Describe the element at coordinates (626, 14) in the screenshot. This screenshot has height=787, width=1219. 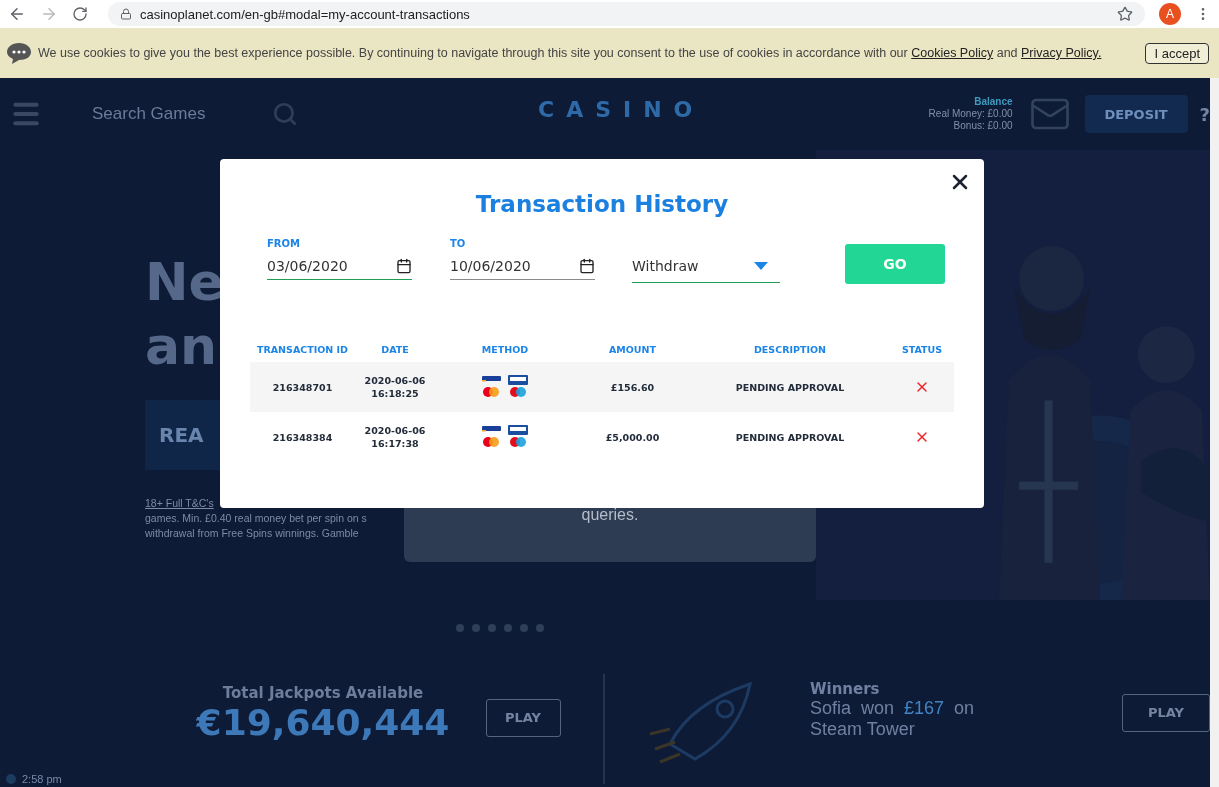
I see `address-bar: casinoplanet.com/en-gb#modal=my-account-transactions` at that location.